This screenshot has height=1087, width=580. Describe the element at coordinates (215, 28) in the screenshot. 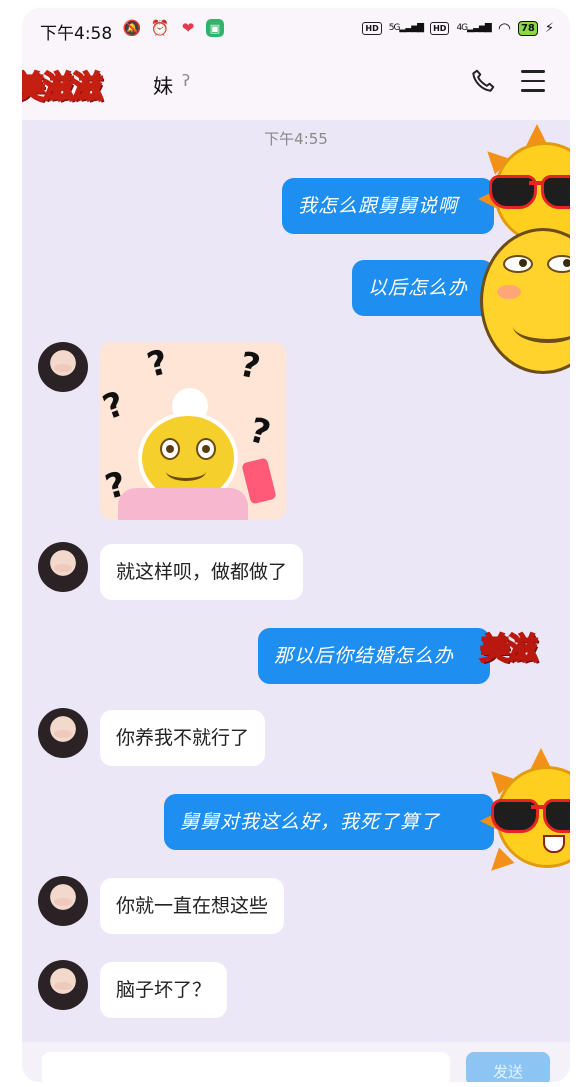

I see `app-icon: ▣` at that location.